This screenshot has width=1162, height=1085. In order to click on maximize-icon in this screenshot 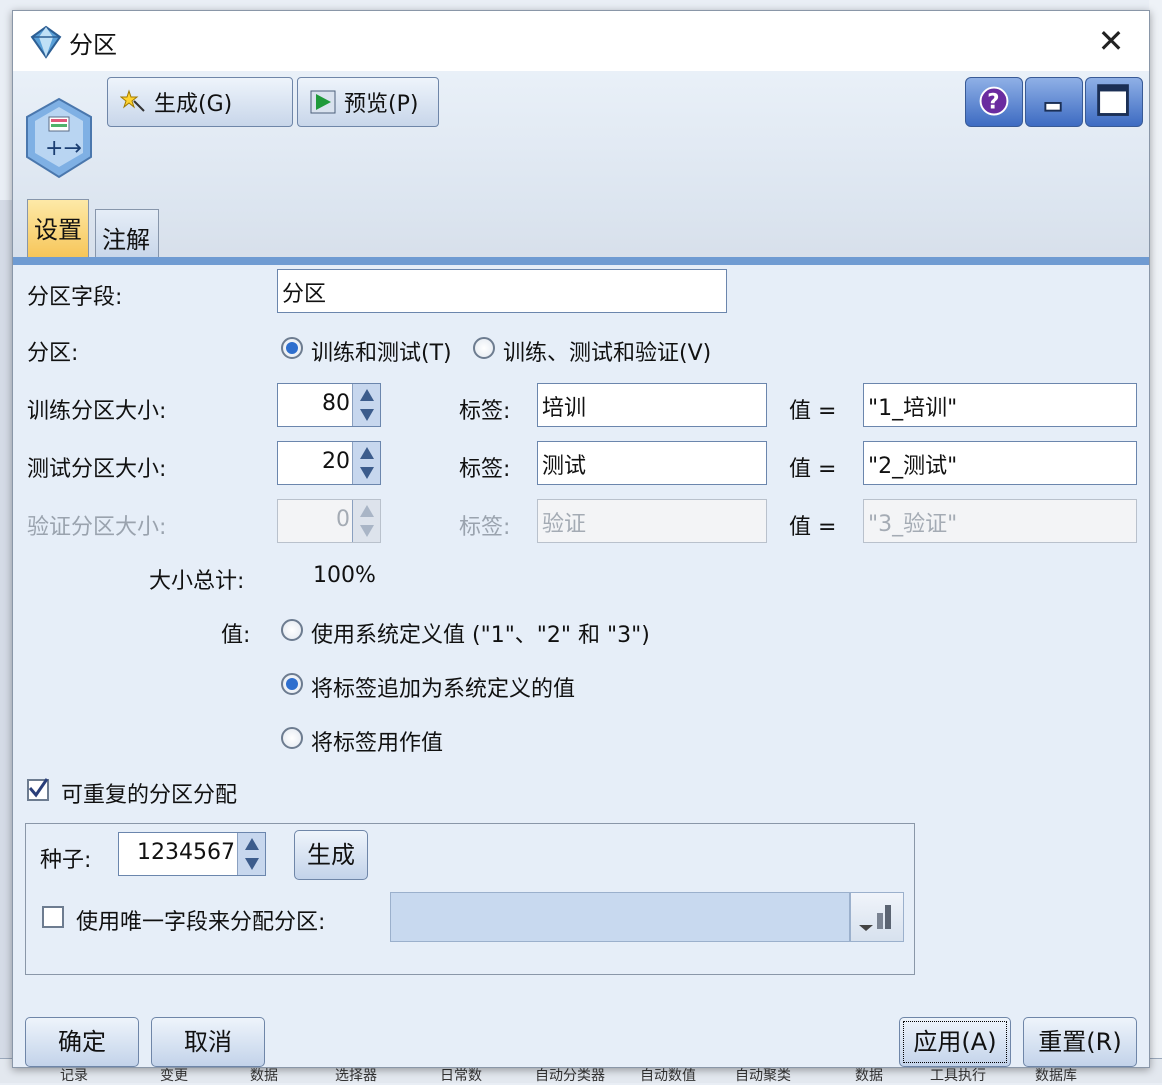, I will do `click(1113, 100)`.